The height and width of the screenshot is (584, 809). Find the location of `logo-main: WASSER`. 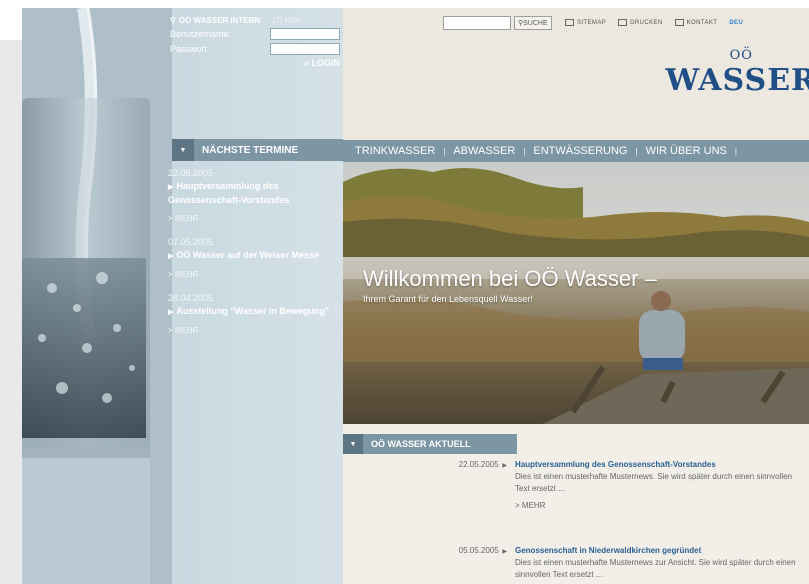

logo-main: WASSER is located at coordinates (737, 80).